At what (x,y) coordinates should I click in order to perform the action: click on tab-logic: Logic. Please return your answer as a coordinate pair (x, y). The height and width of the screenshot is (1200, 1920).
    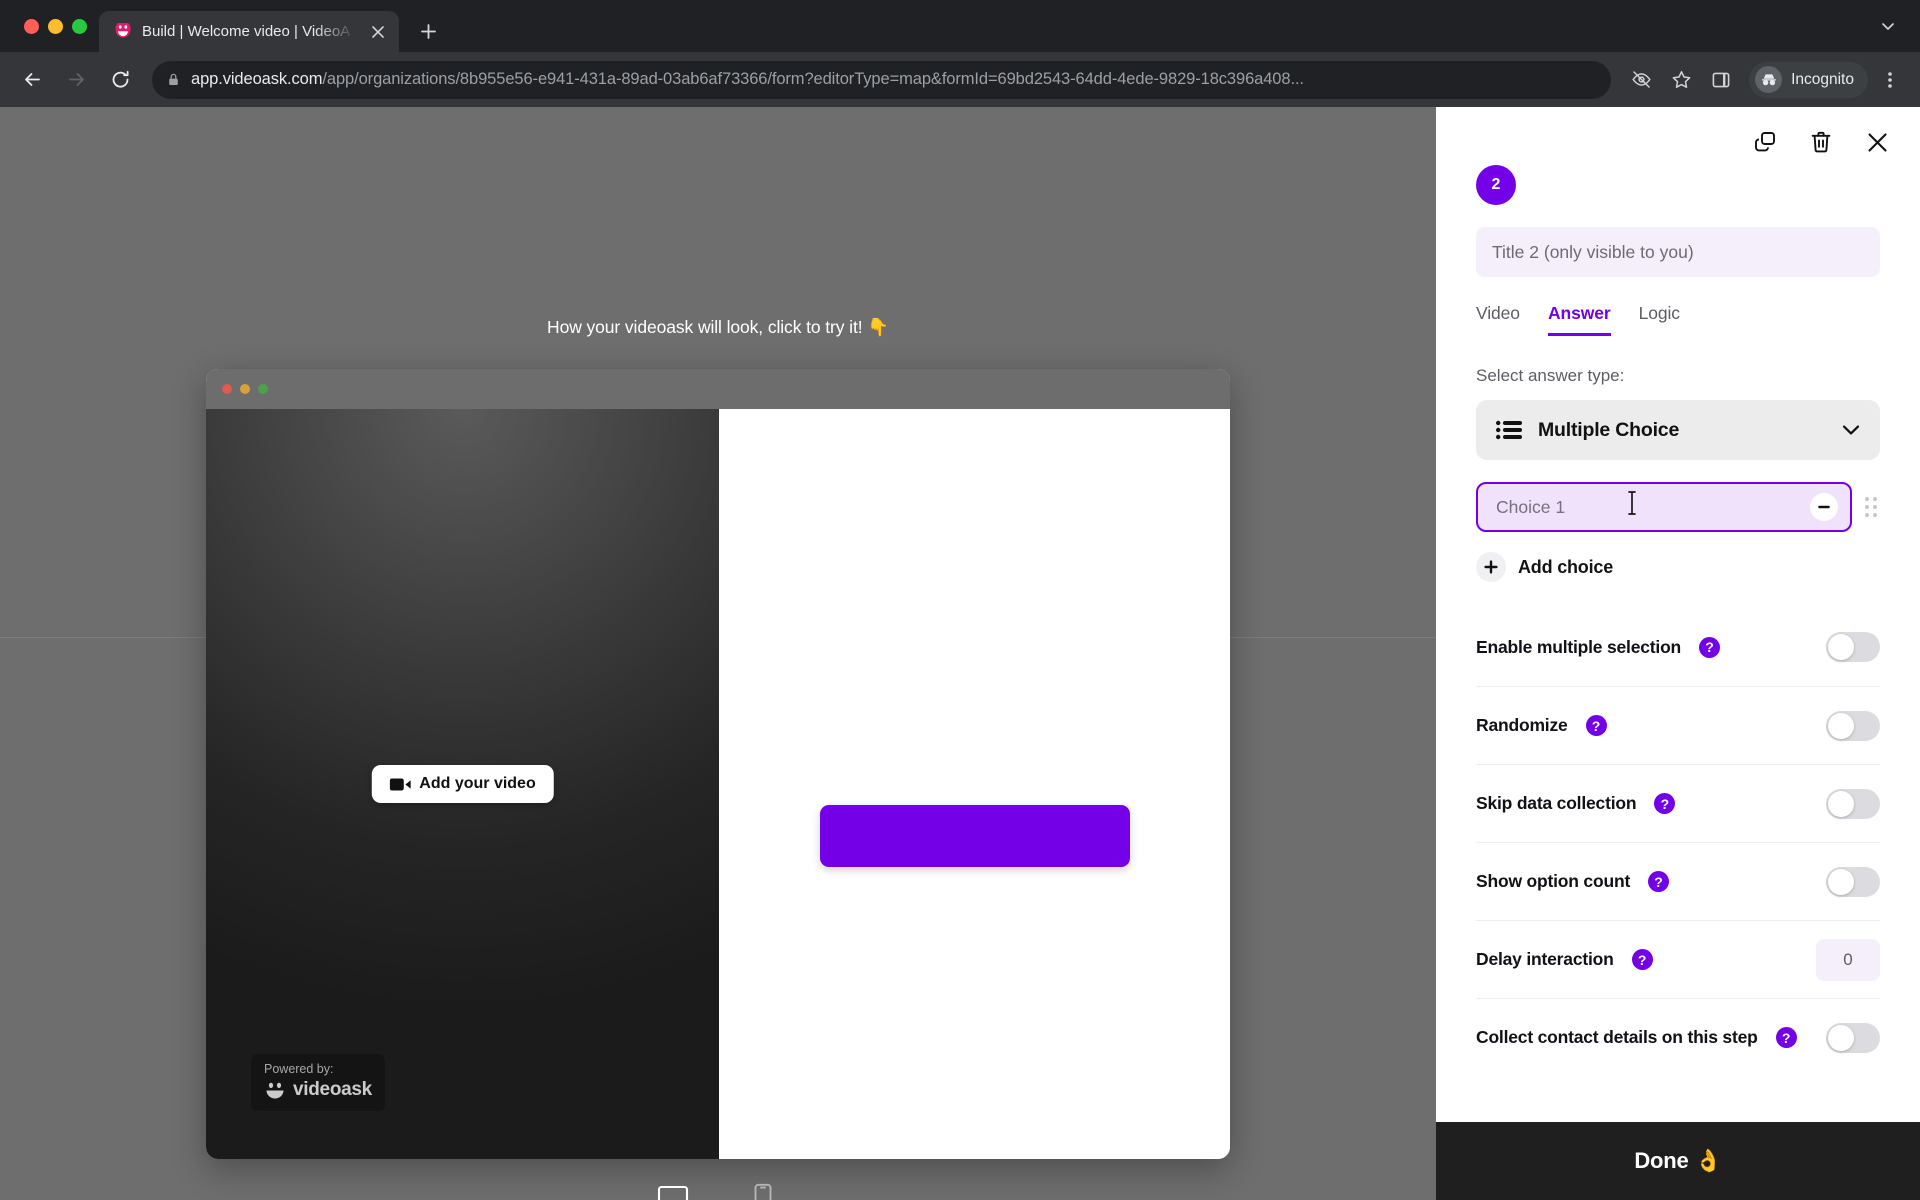
    Looking at the image, I should click on (1659, 319).